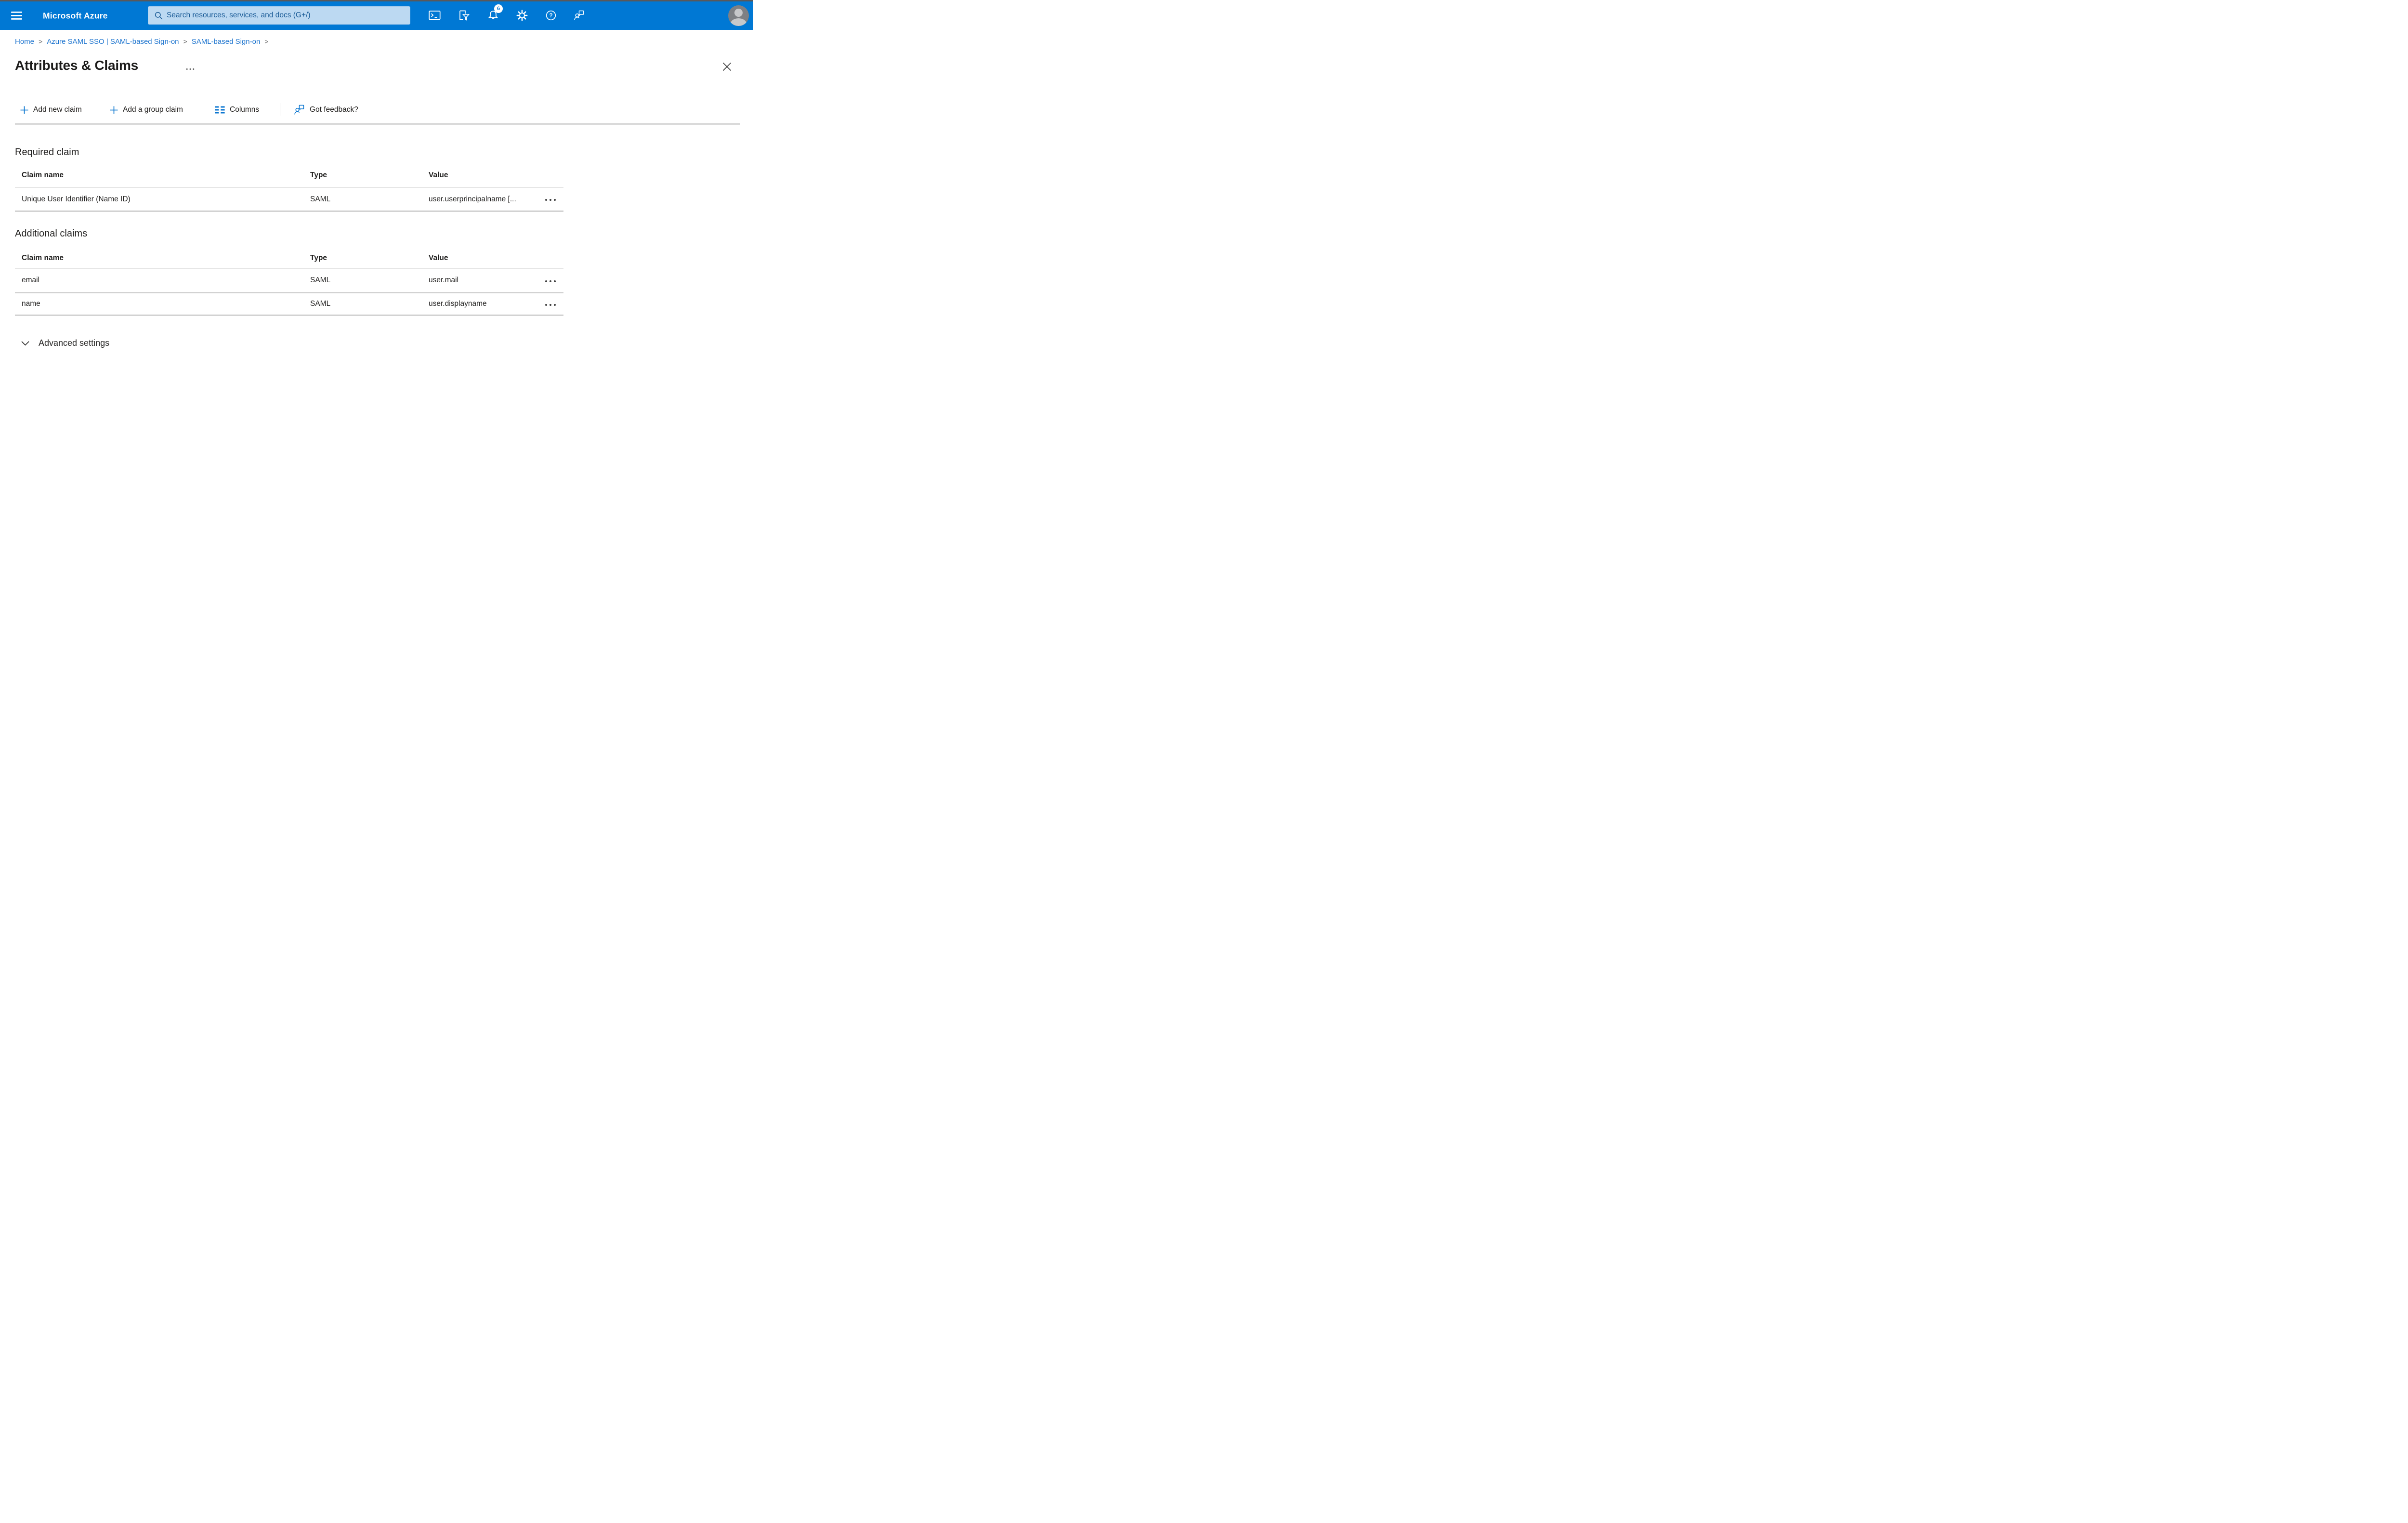  I want to click on columns-icon, so click(220, 110).